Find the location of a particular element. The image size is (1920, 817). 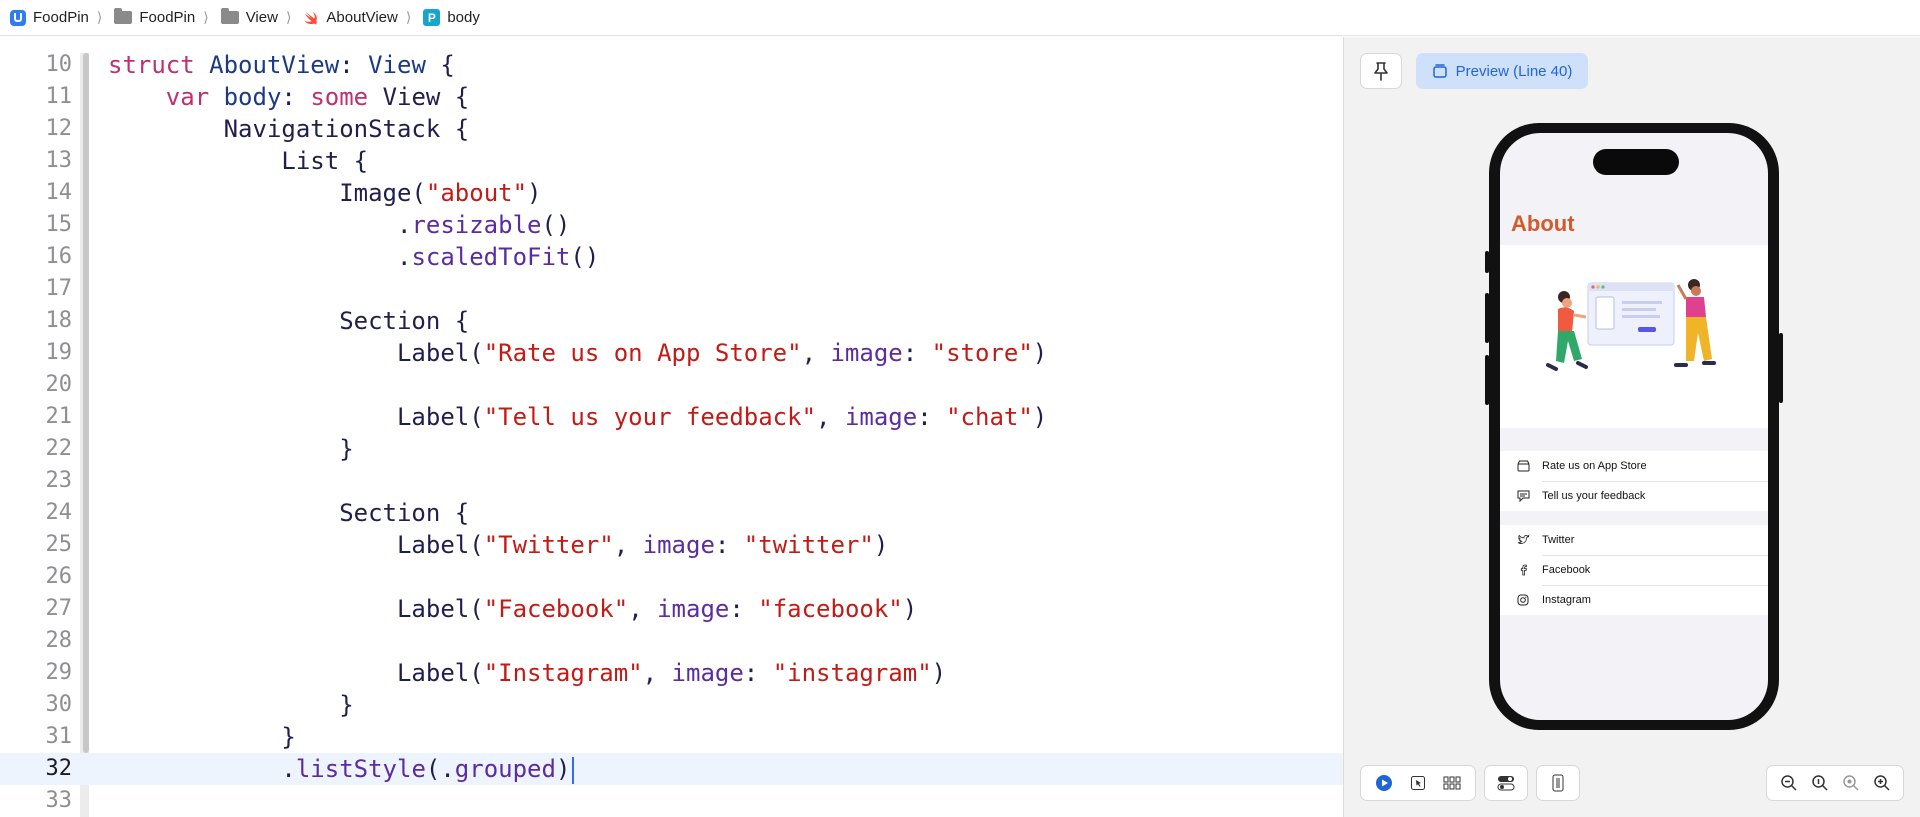

line-number: 19 is located at coordinates (59, 352).